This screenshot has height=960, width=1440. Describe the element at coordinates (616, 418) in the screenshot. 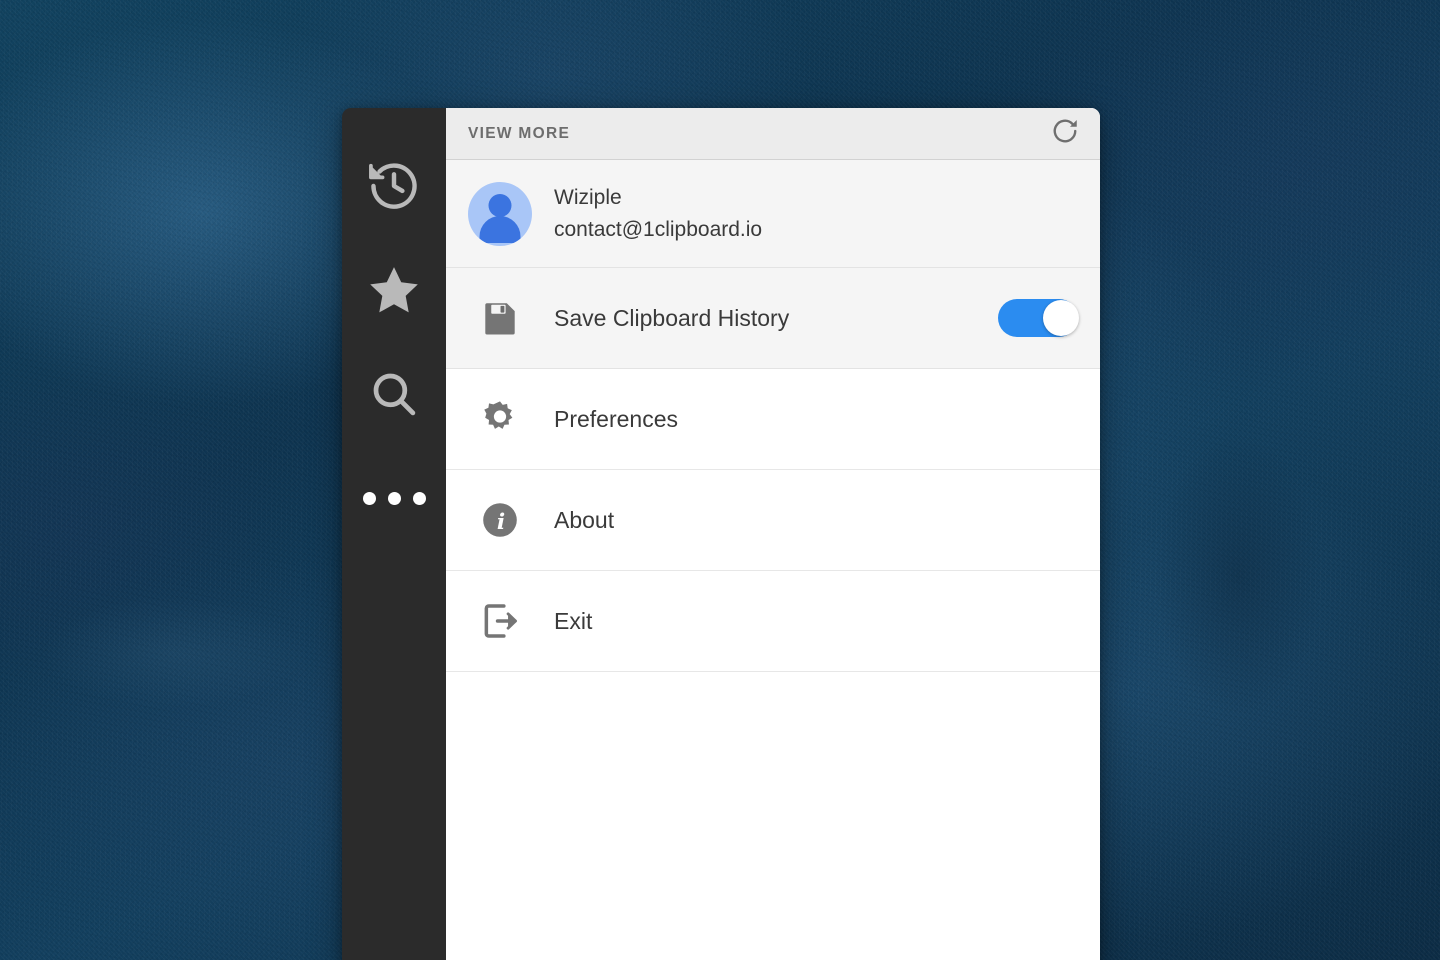

I see `menu-item-label: Preferences` at that location.